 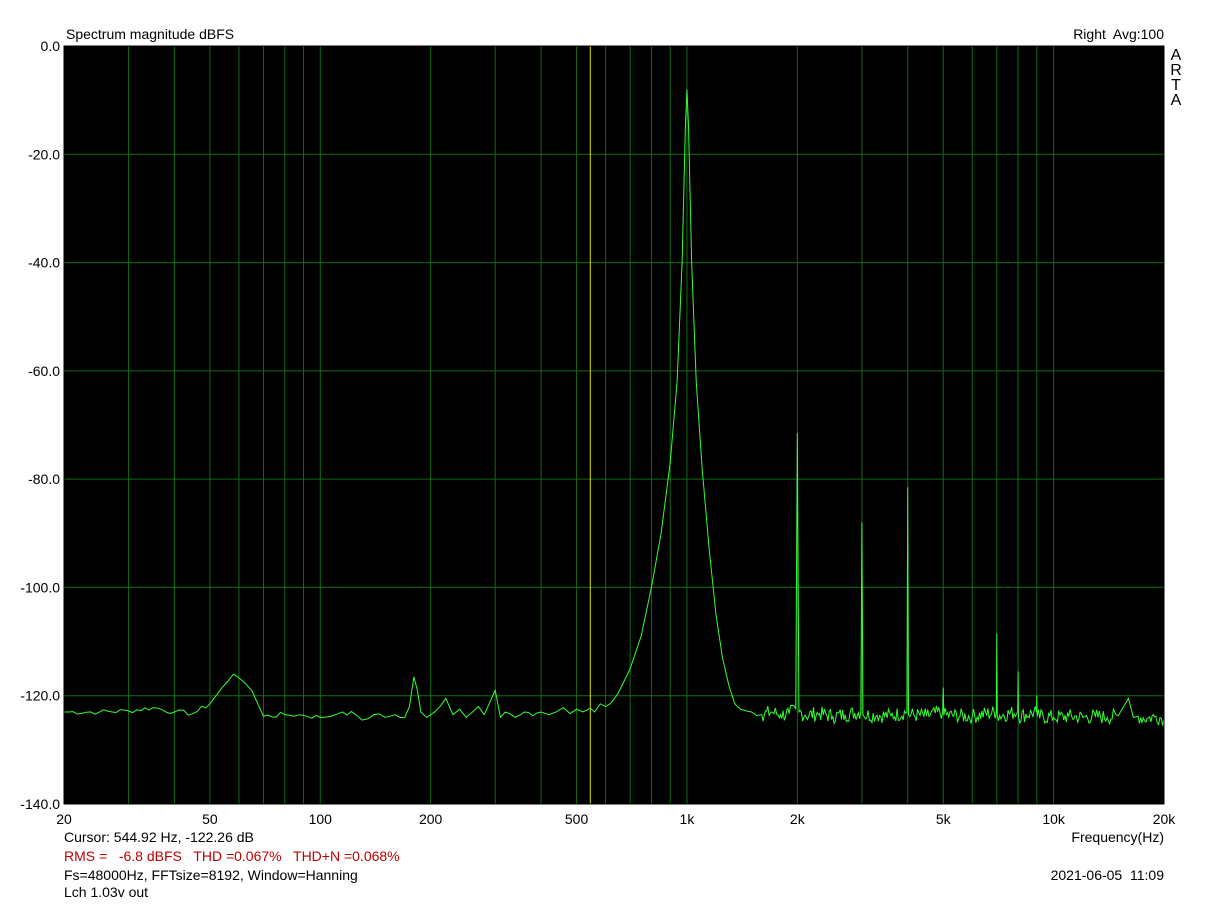 I want to click on brand-letter: R, so click(x=1176, y=70).